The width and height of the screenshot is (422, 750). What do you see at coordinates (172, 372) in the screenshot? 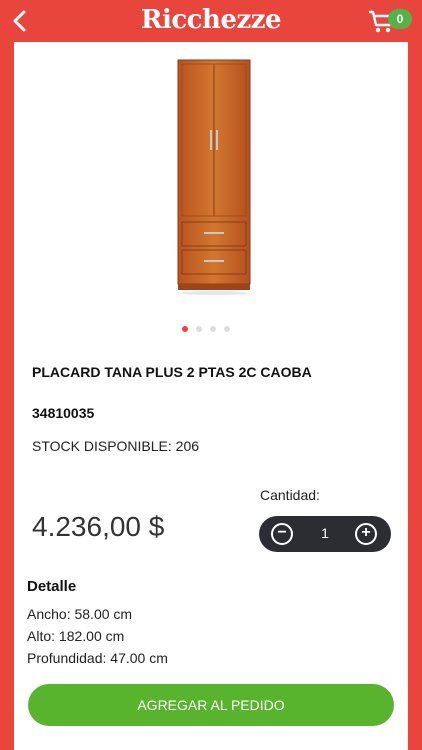
I see `product-title: PLACARD TANA PLUS 2 PTAS 2C CAOBA` at bounding box center [172, 372].